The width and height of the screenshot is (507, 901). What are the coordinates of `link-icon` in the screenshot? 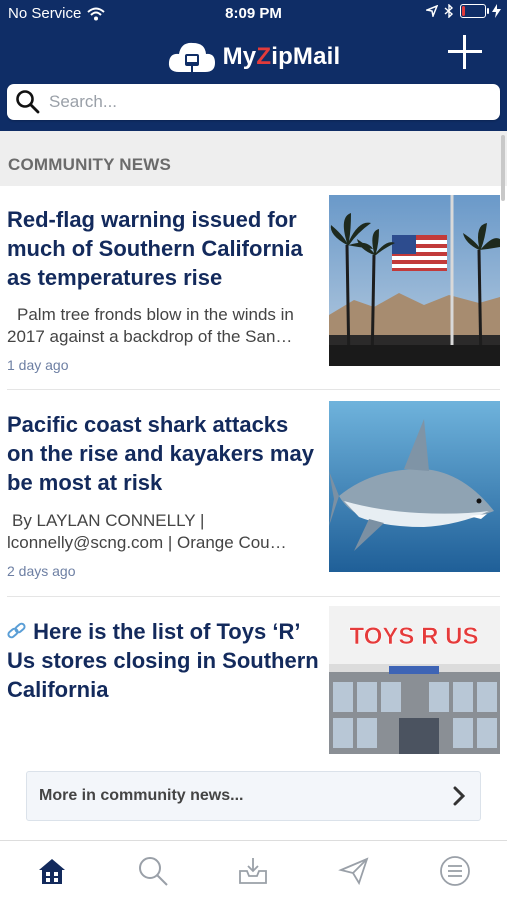 It's located at (16, 630).